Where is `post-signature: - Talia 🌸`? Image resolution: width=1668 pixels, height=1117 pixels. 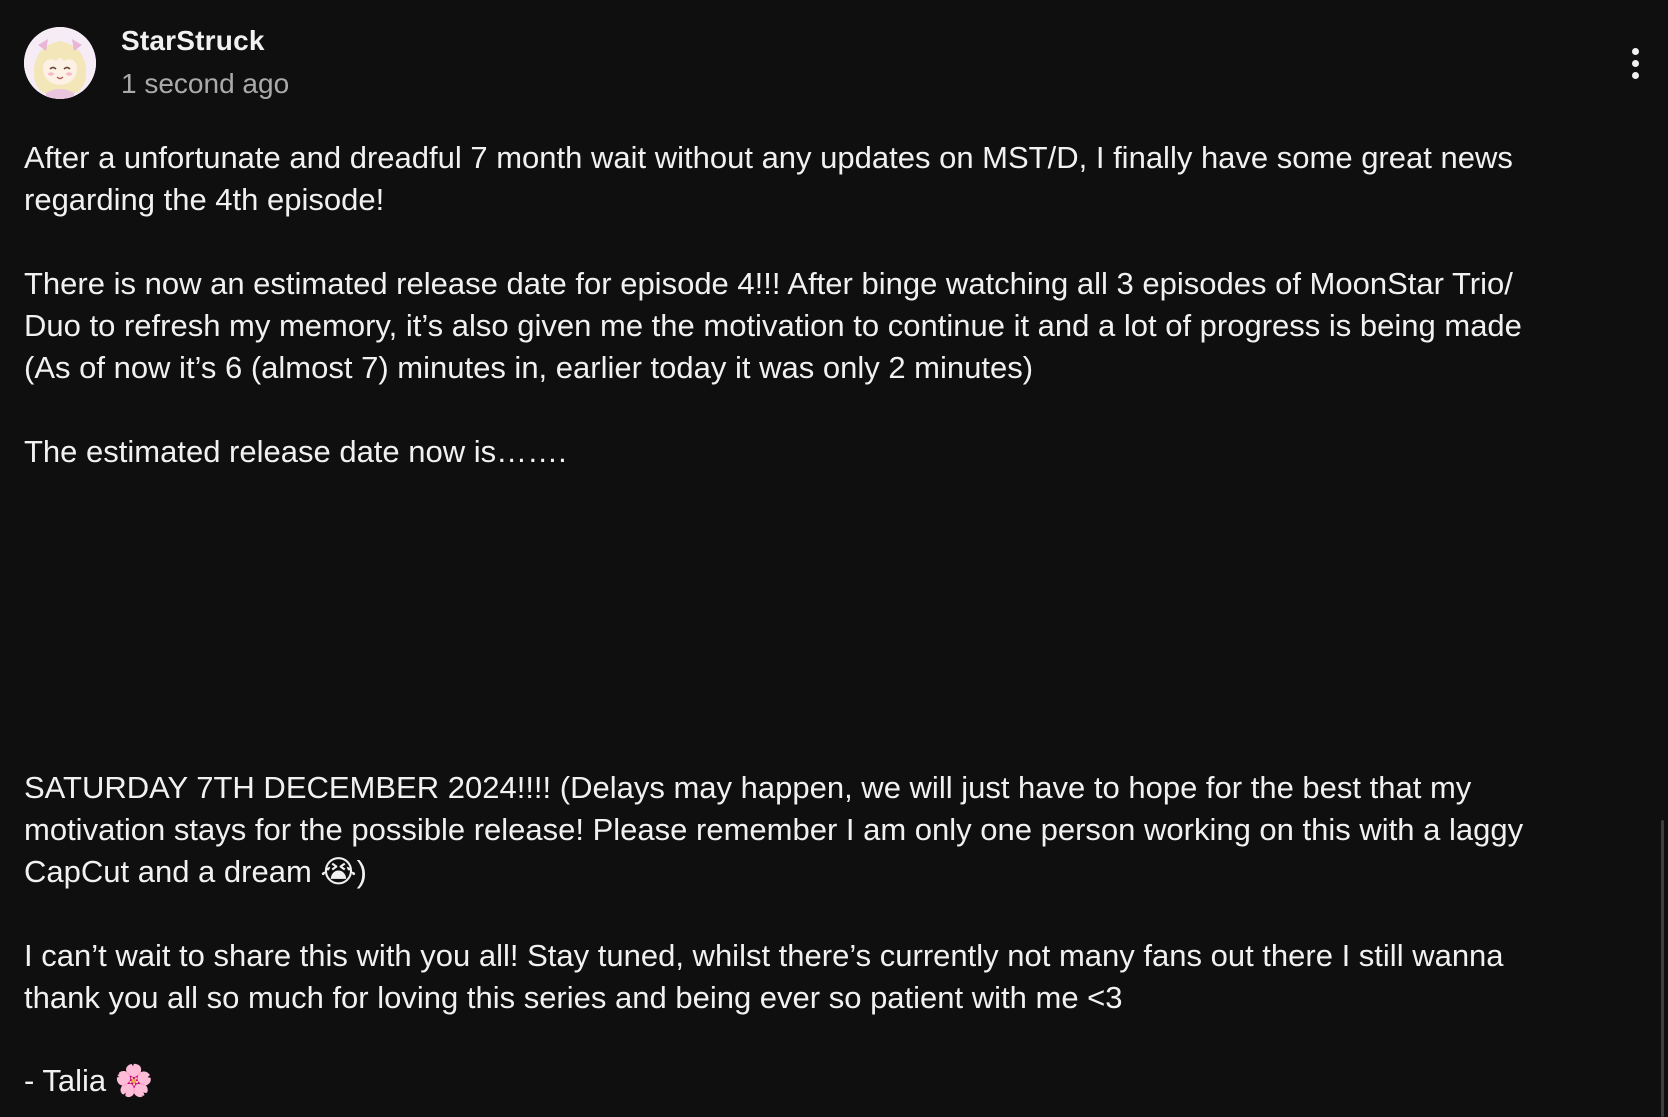
post-signature: - Talia 🌸 is located at coordinates (89, 1080).